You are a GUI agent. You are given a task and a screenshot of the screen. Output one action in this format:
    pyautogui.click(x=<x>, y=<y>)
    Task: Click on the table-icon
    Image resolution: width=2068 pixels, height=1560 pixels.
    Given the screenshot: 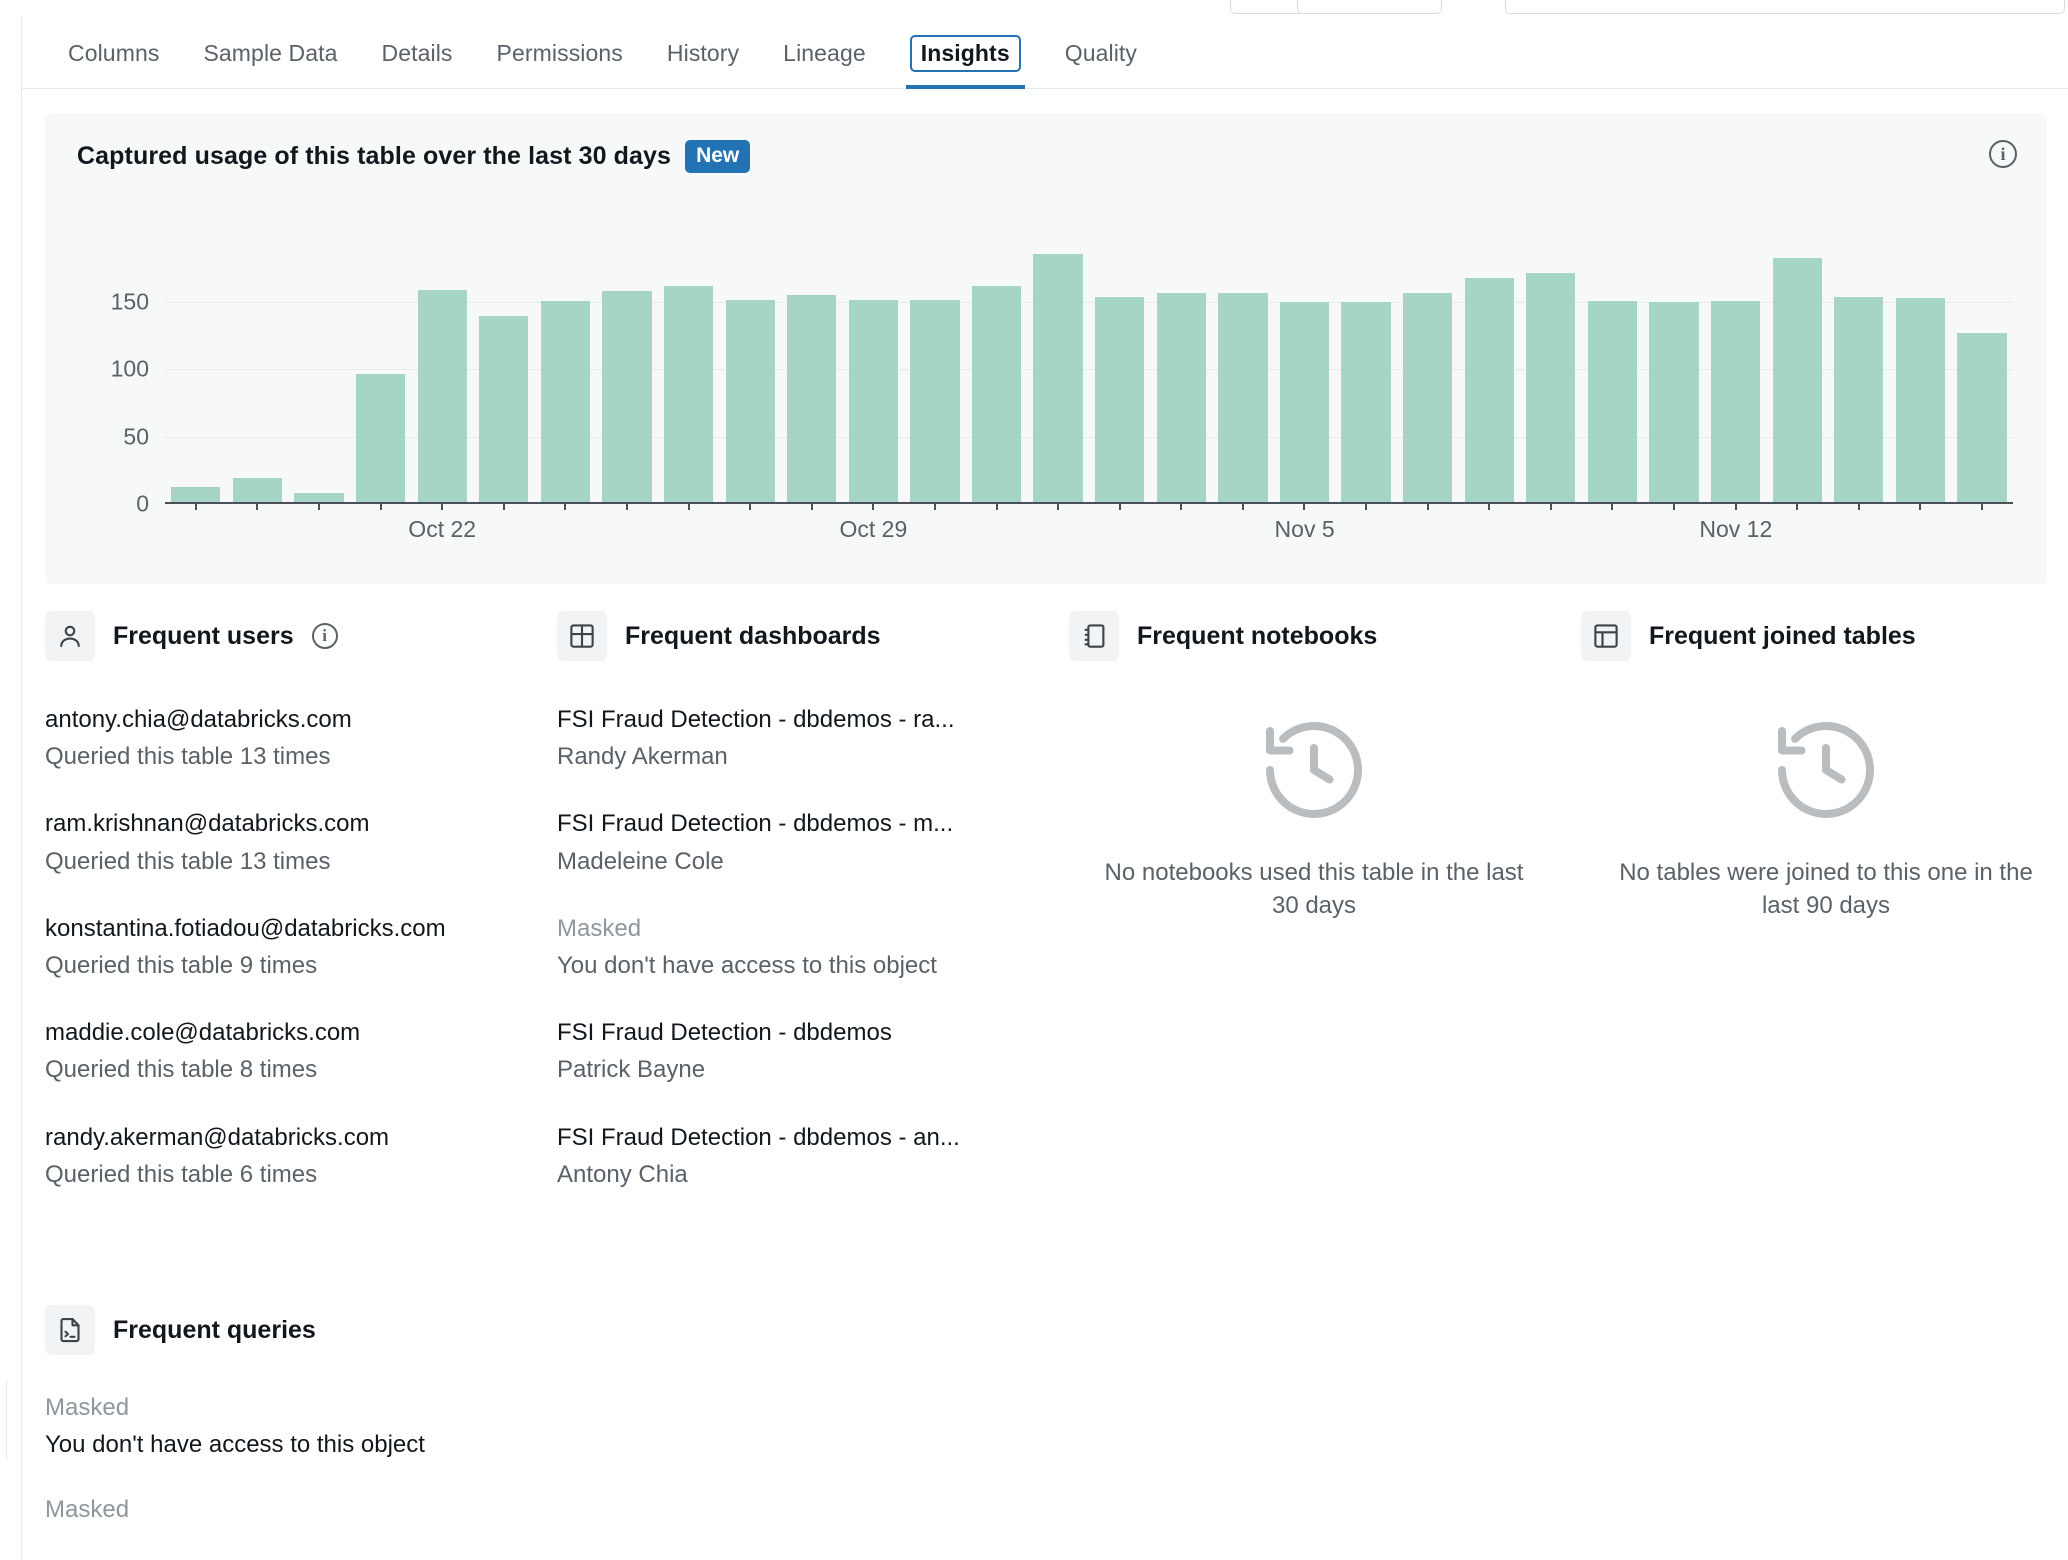 What is the action you would take?
    pyautogui.click(x=1606, y=636)
    